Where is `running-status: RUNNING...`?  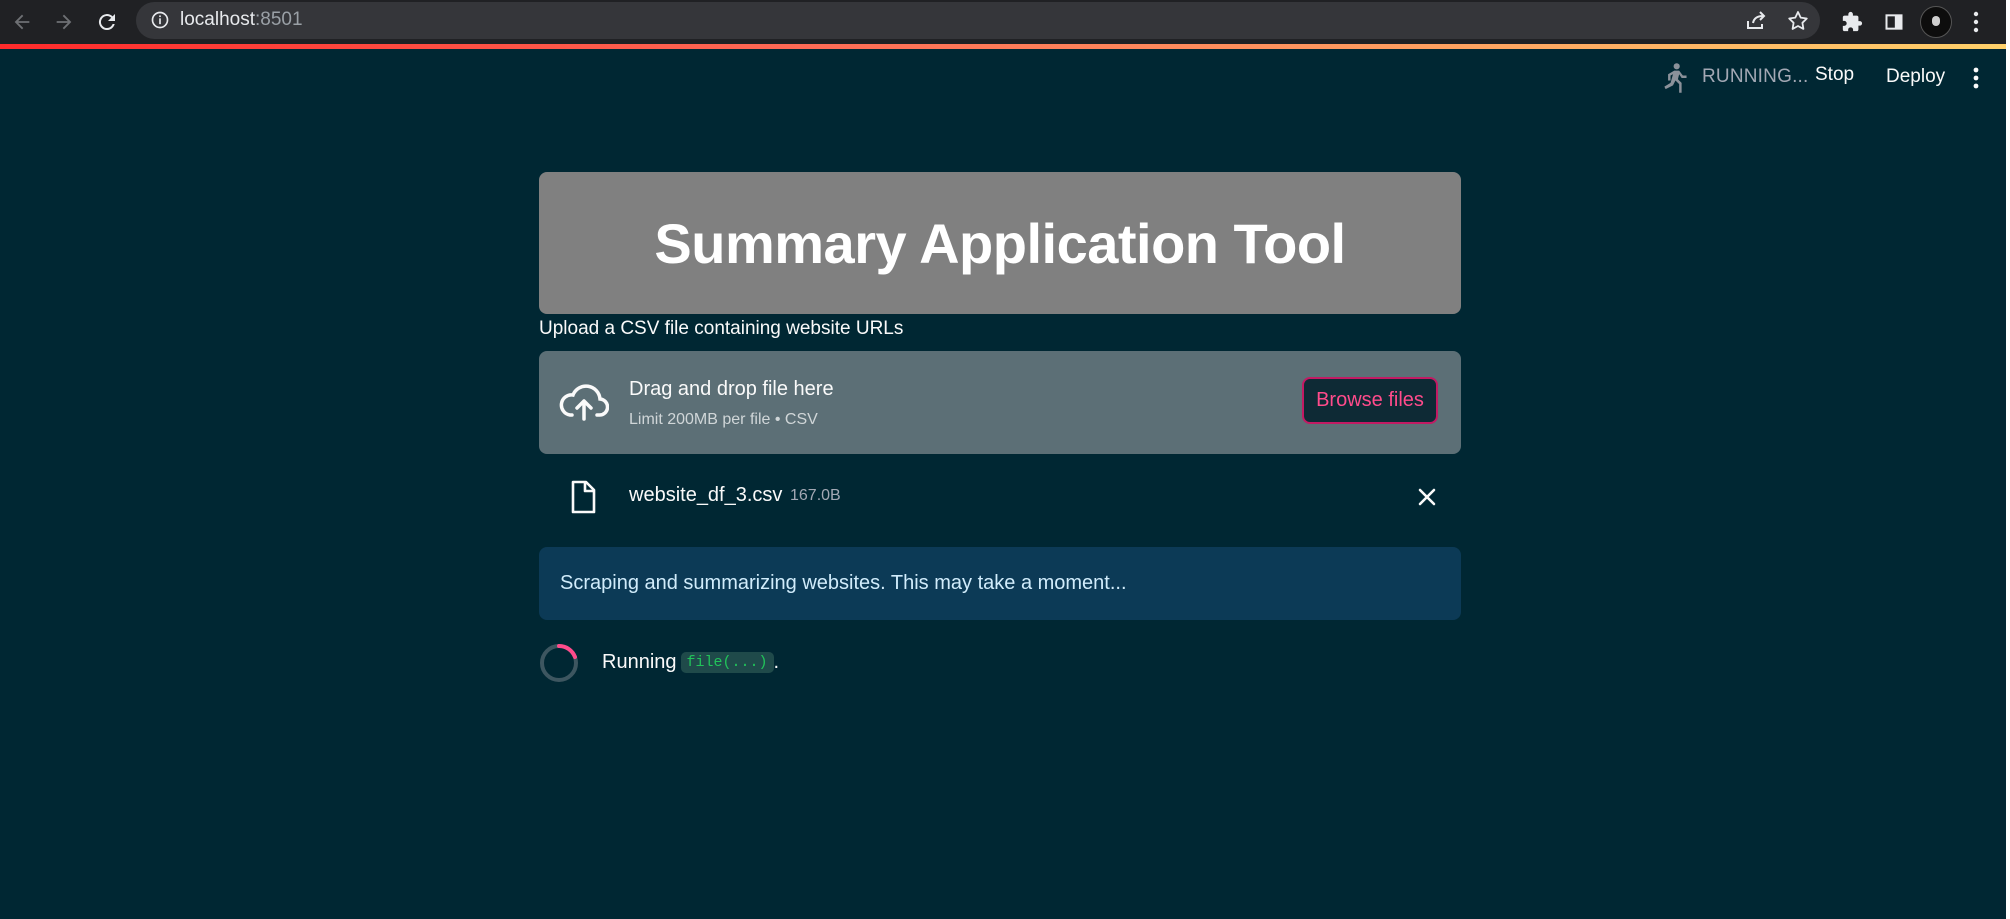 running-status: RUNNING... is located at coordinates (1755, 76).